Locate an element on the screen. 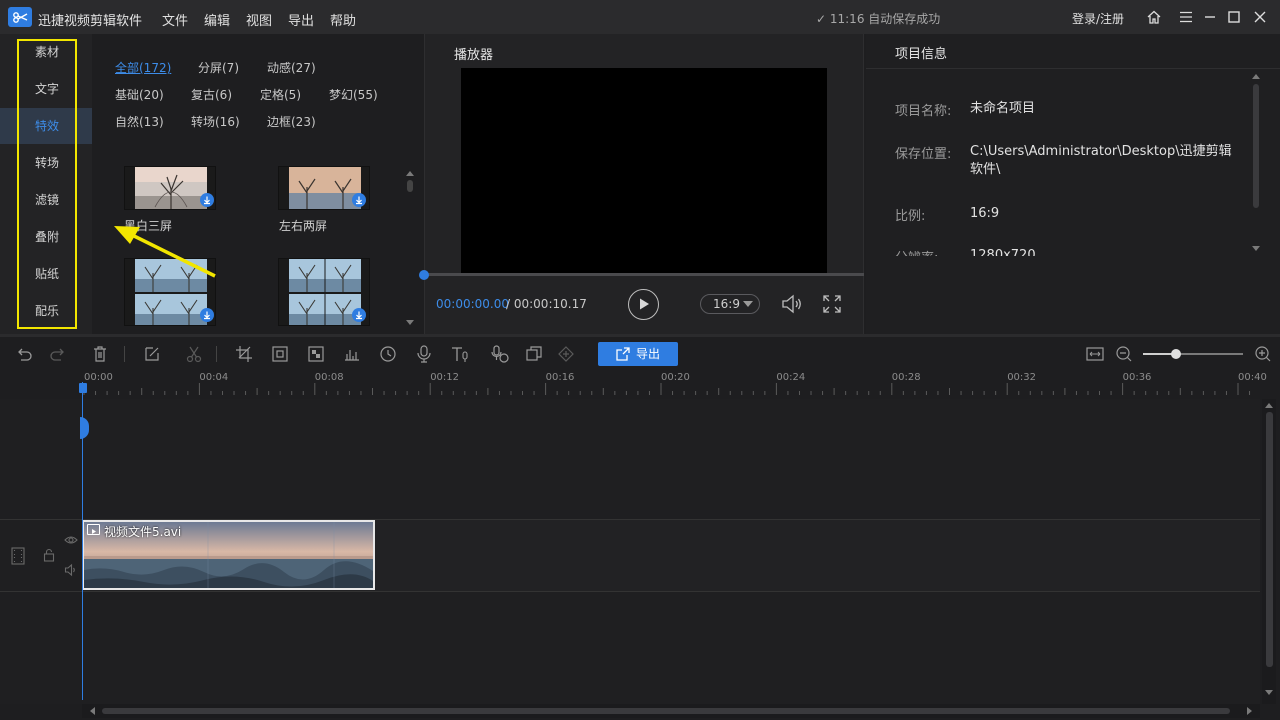  timeline-horizontal-scroll-thumb is located at coordinates (666, 711).